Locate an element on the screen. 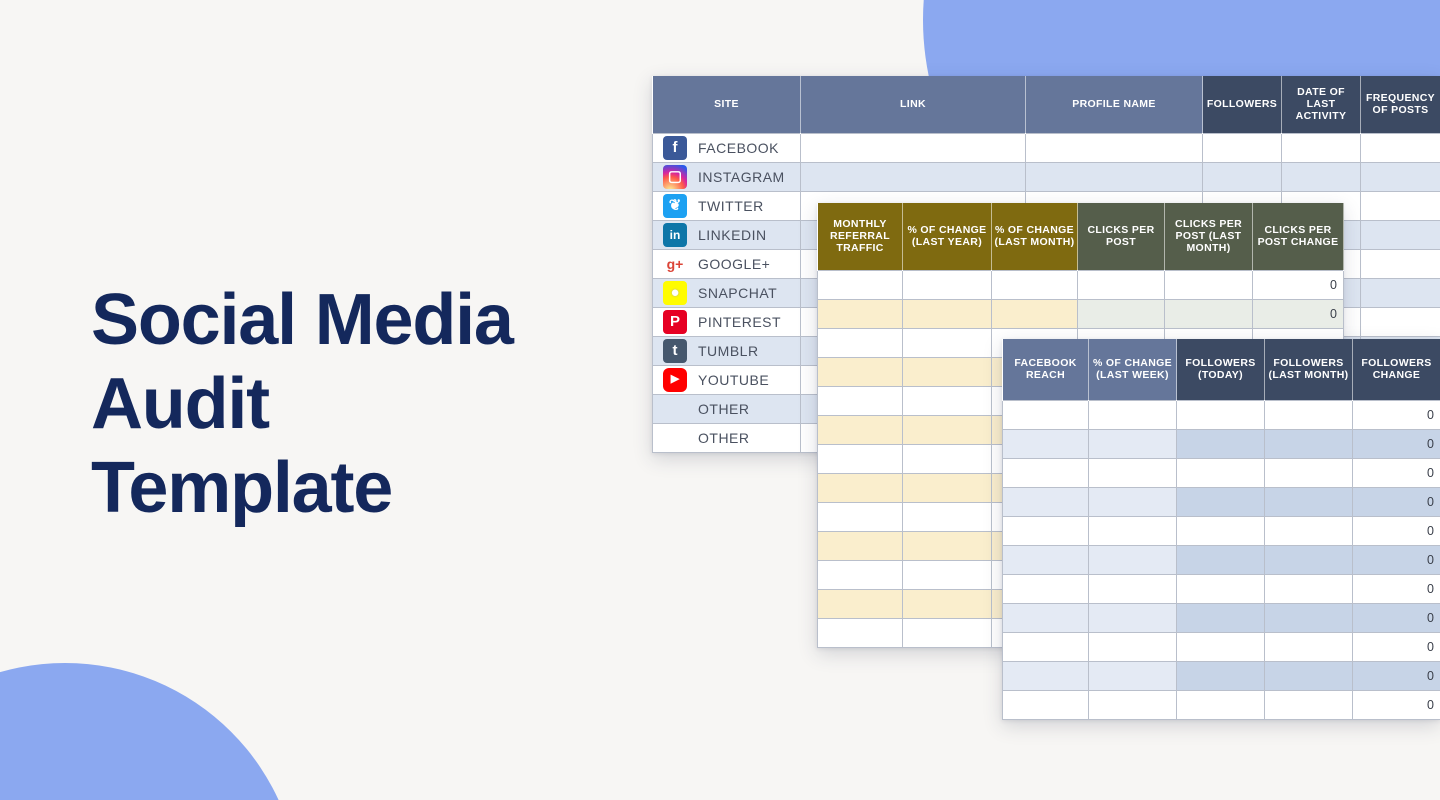 The image size is (1440, 800). followers-table-body: 00000000000 is located at coordinates (1221, 559).